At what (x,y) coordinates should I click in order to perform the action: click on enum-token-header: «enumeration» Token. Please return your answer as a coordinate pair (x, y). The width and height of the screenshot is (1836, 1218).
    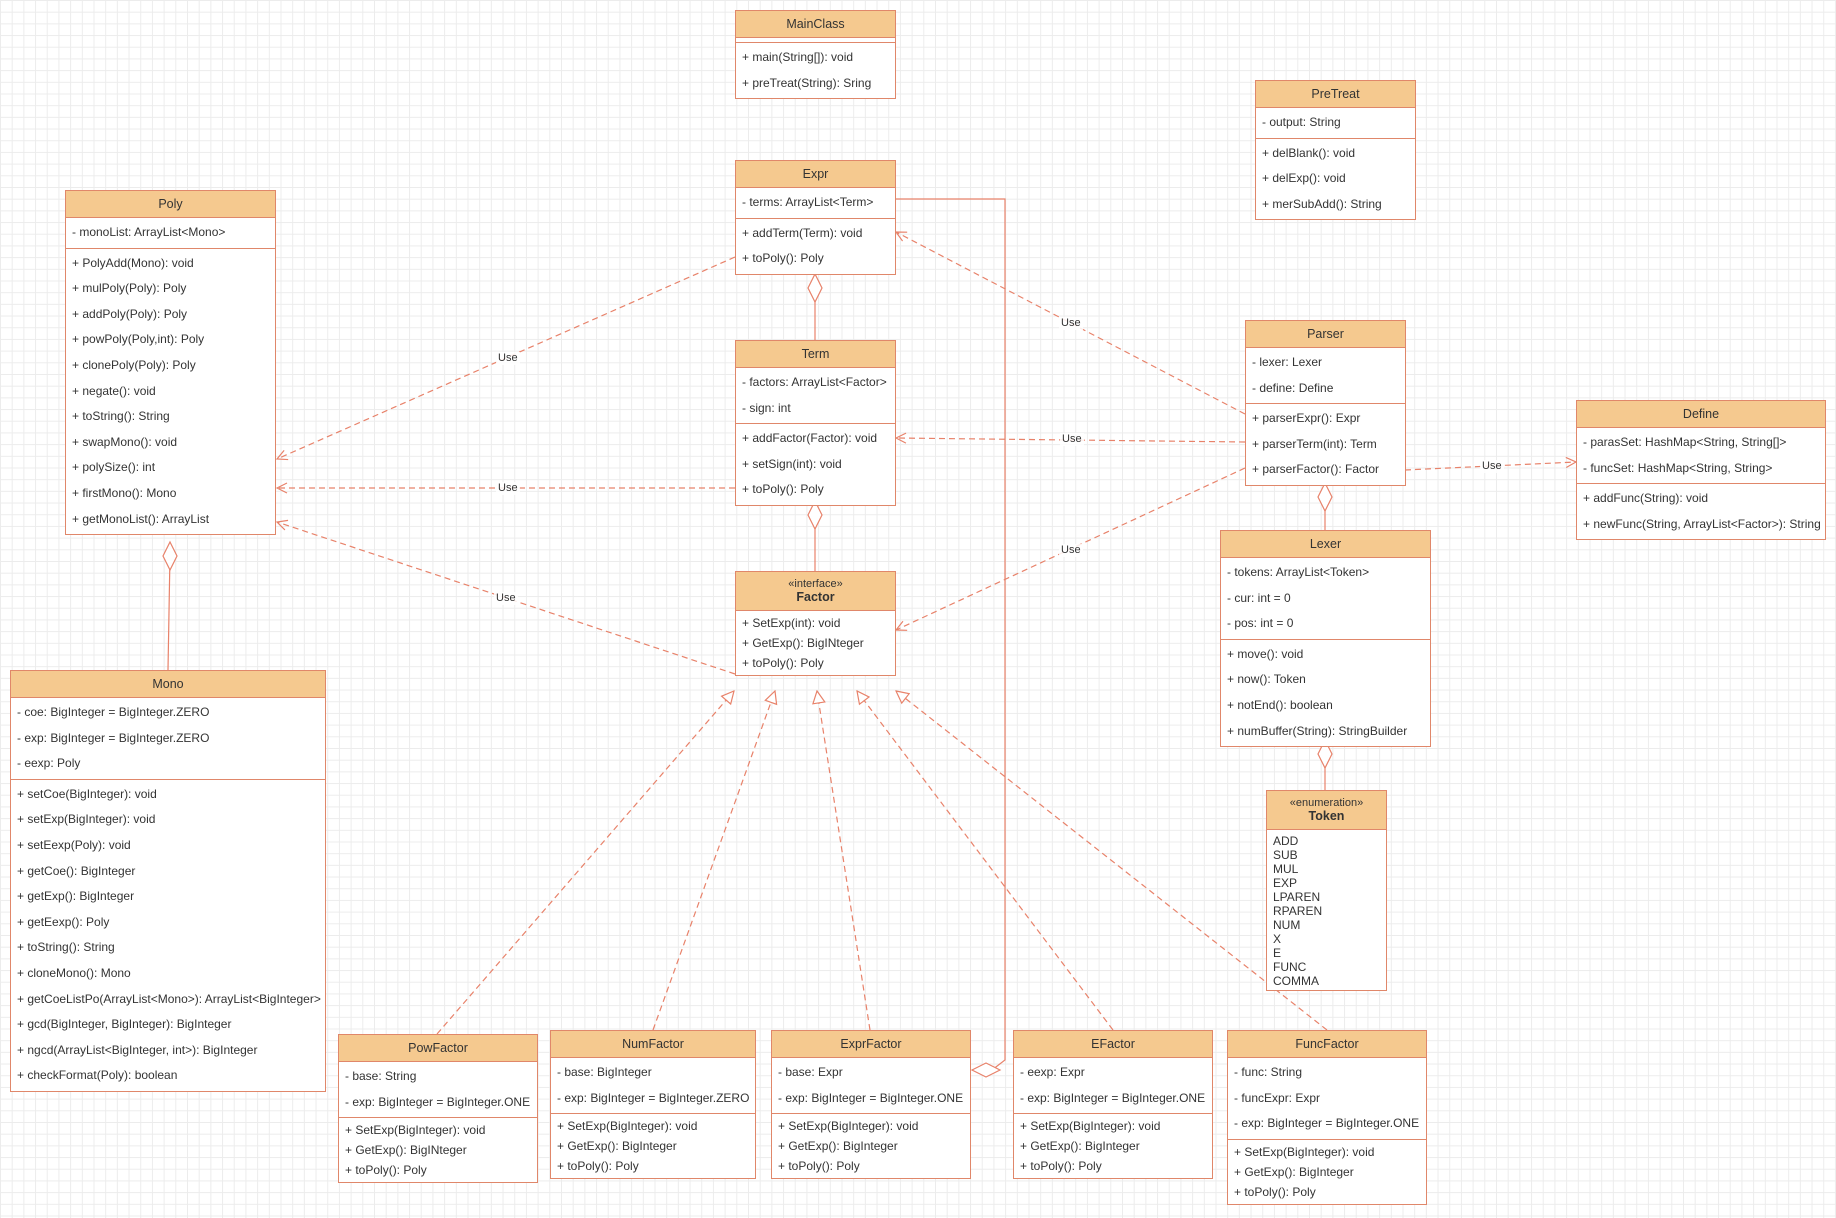
    Looking at the image, I should click on (1326, 810).